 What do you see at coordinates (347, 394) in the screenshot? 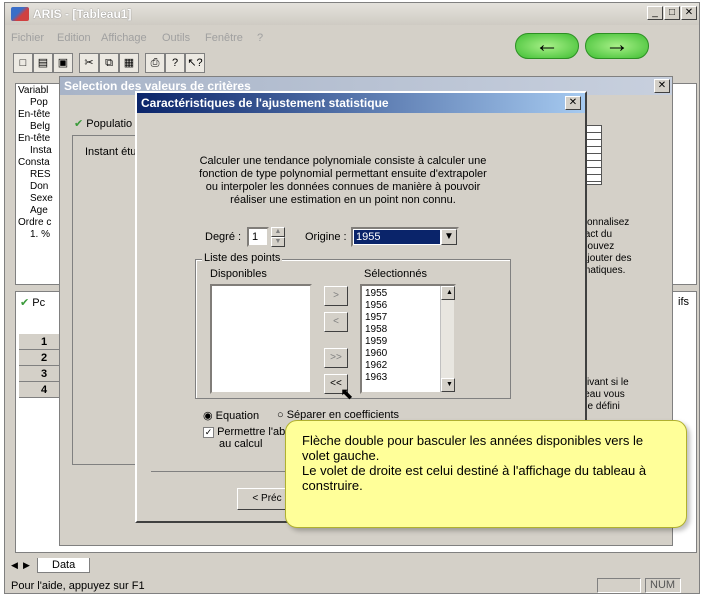
I see `mouse-cursor-icon: ⬉` at bounding box center [347, 394].